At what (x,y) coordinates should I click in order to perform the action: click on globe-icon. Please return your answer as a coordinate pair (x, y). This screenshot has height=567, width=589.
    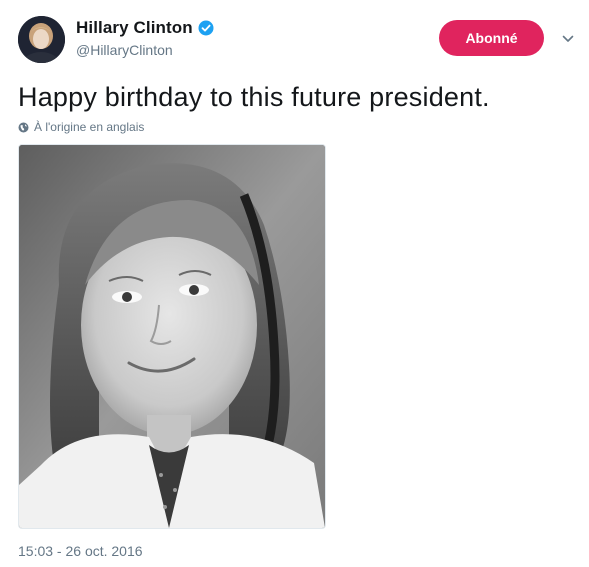
    Looking at the image, I should click on (23, 127).